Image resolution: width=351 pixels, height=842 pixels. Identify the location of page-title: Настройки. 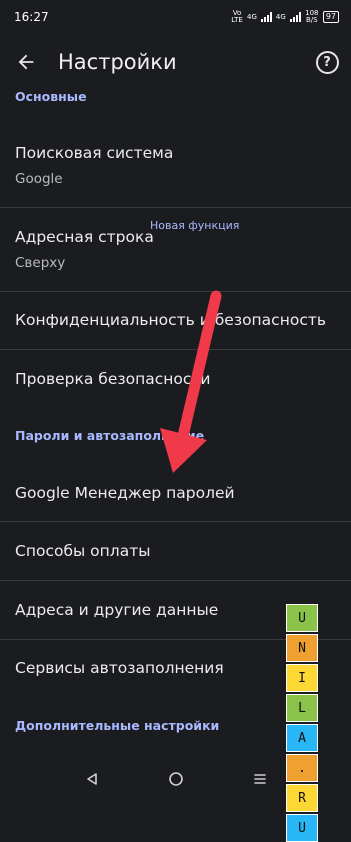
(117, 62).